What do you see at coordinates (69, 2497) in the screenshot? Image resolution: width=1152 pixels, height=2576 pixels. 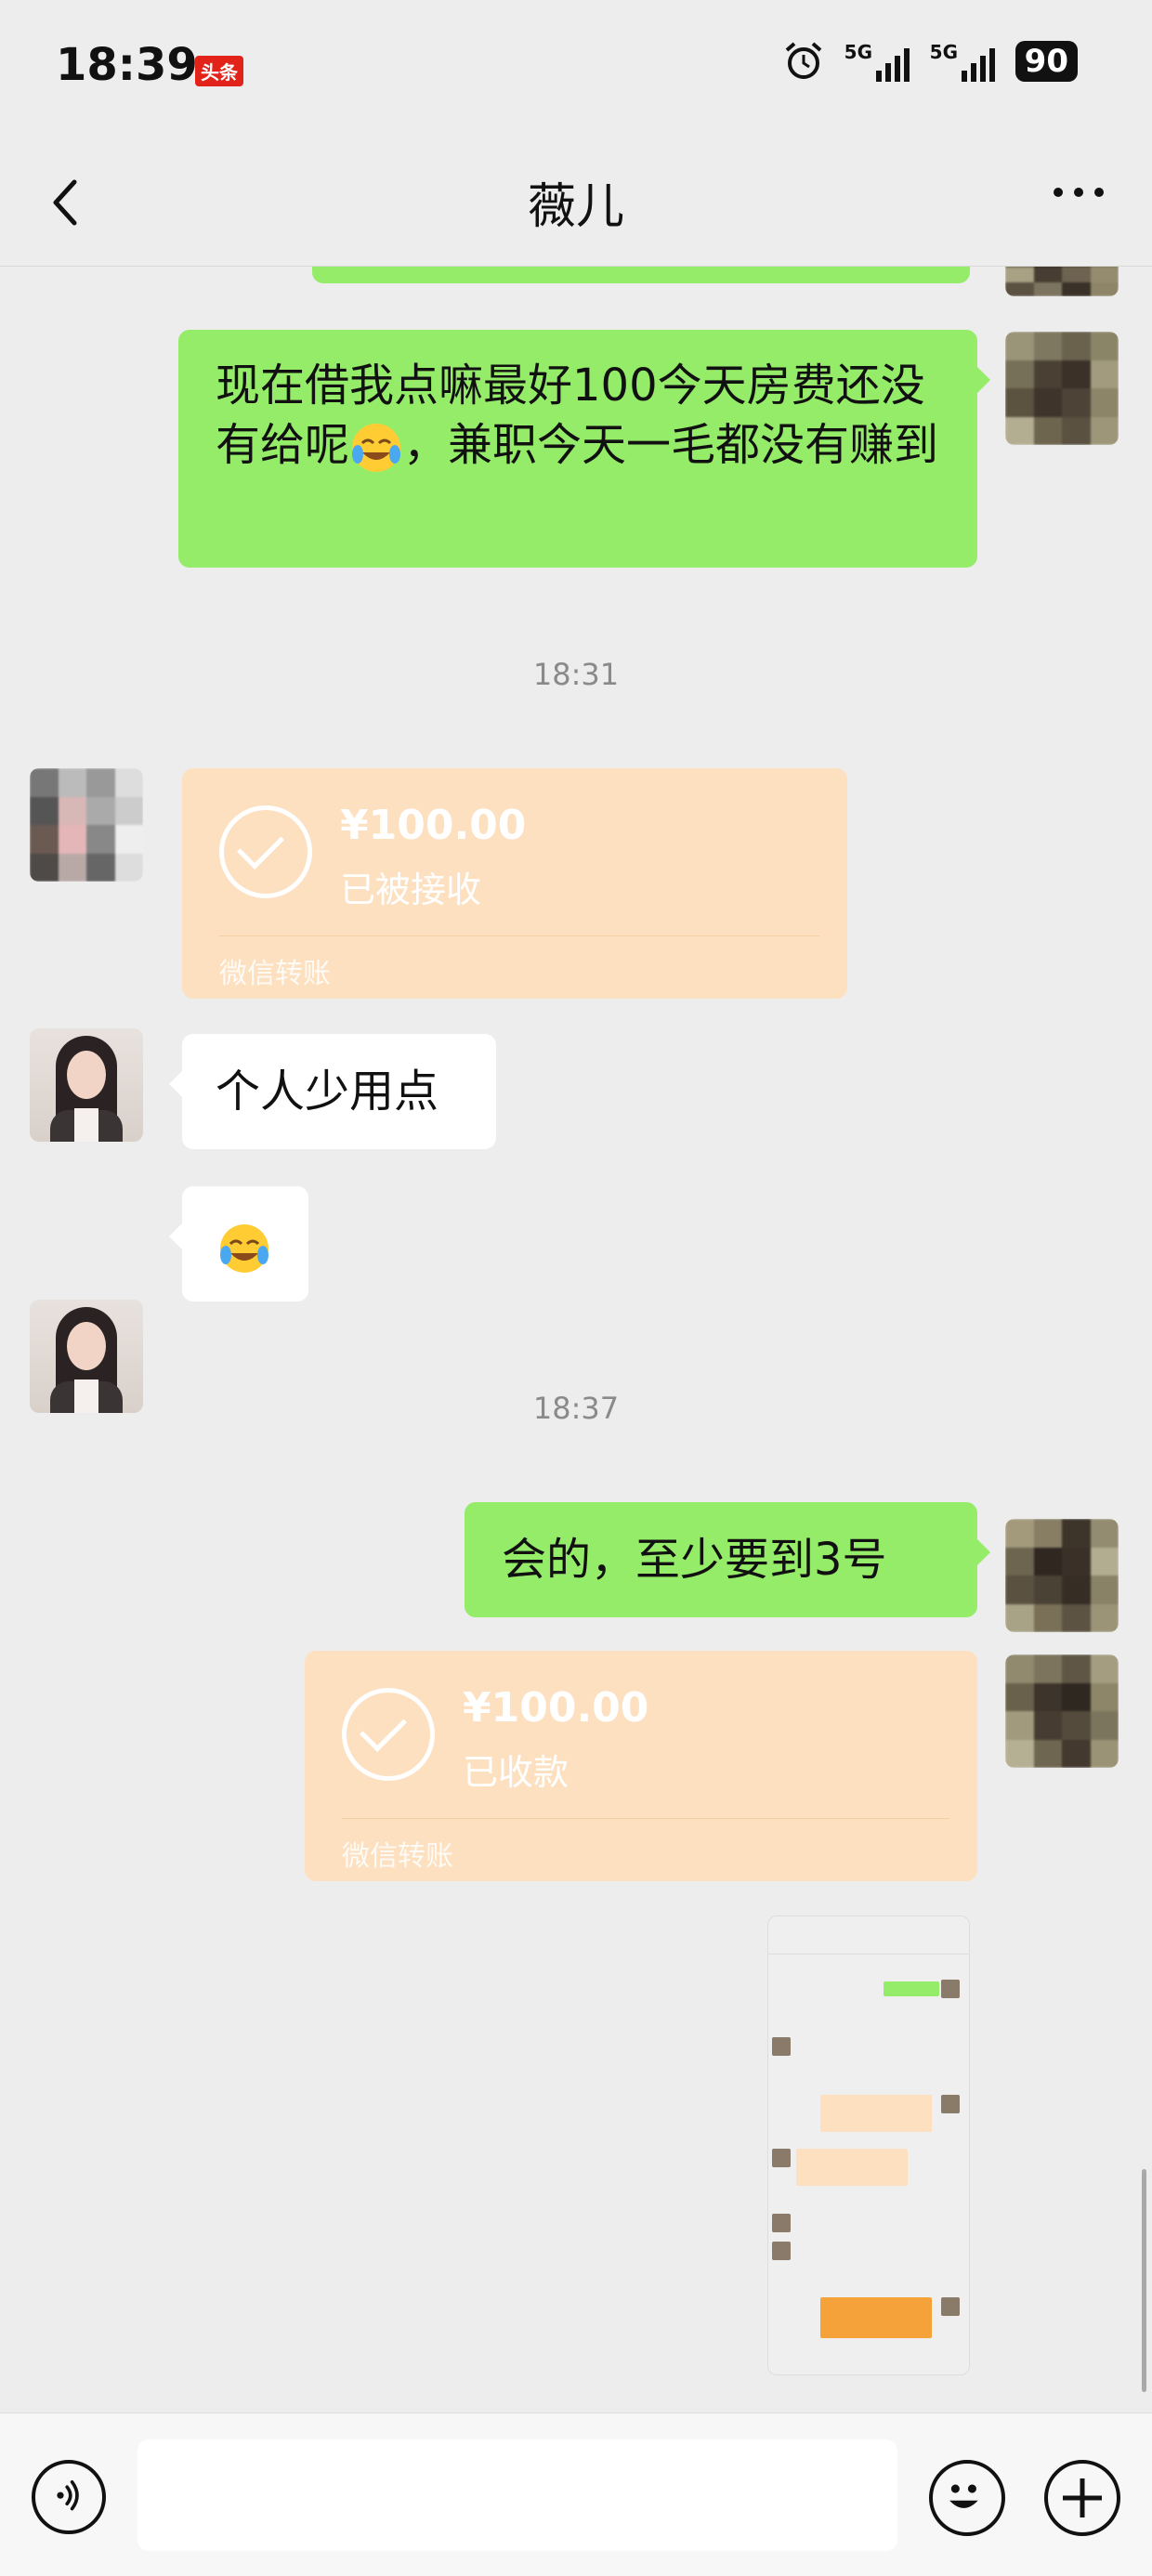 I see `voice-input-icon` at bounding box center [69, 2497].